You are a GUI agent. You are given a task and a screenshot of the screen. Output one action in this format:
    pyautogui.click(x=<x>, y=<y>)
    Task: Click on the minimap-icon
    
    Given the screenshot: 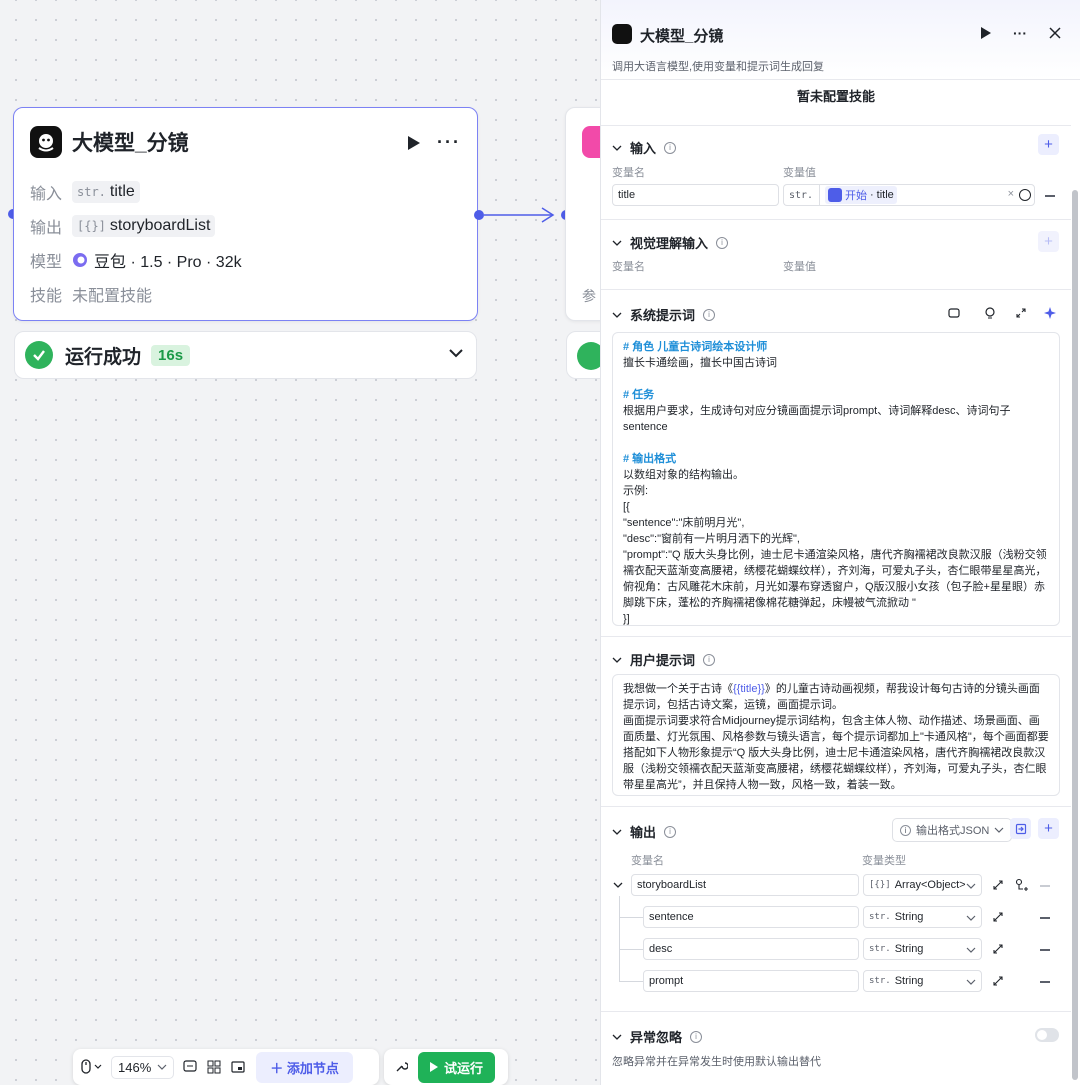 What is the action you would take?
    pyautogui.click(x=238, y=1067)
    